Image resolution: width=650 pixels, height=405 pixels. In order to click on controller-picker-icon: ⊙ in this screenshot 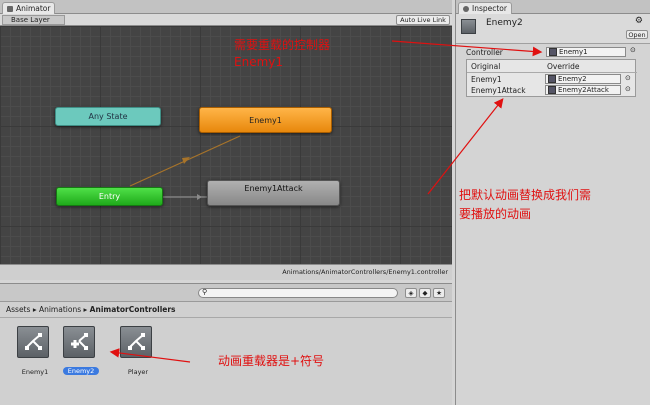, I will do `click(633, 50)`.